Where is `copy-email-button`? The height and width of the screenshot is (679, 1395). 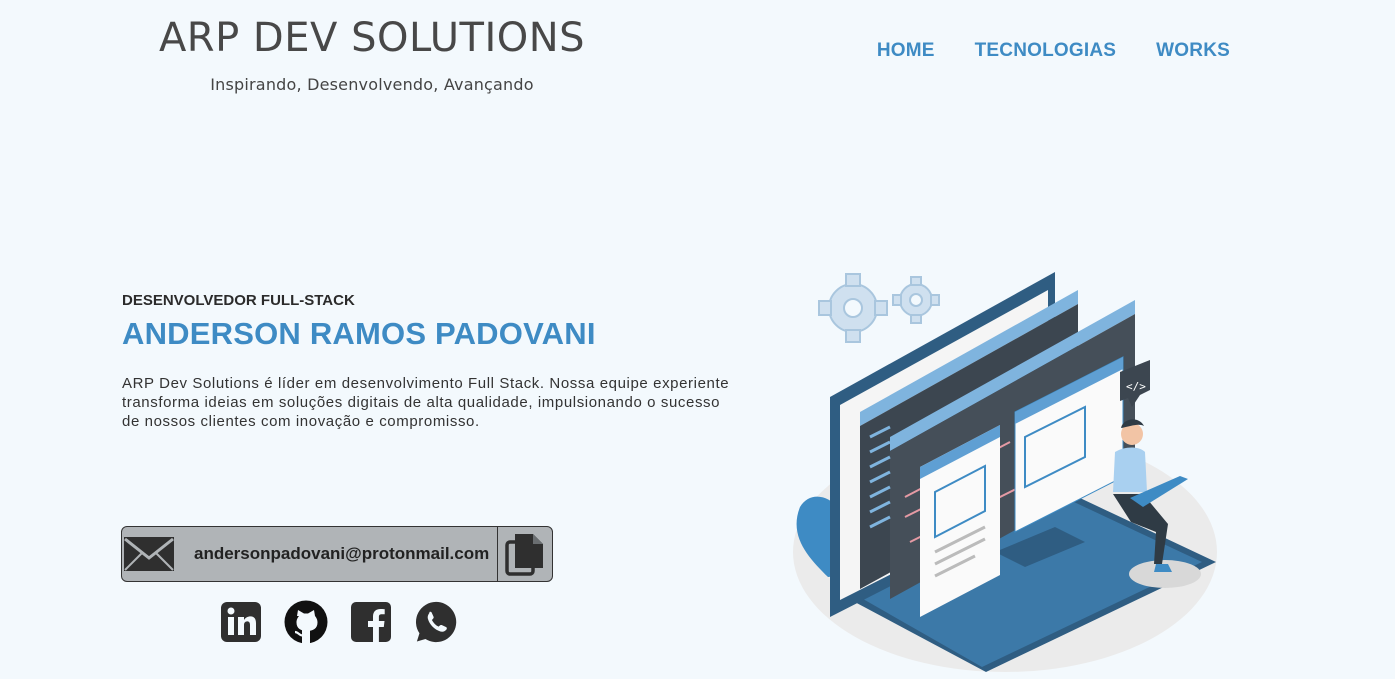
copy-email-button is located at coordinates (524, 554).